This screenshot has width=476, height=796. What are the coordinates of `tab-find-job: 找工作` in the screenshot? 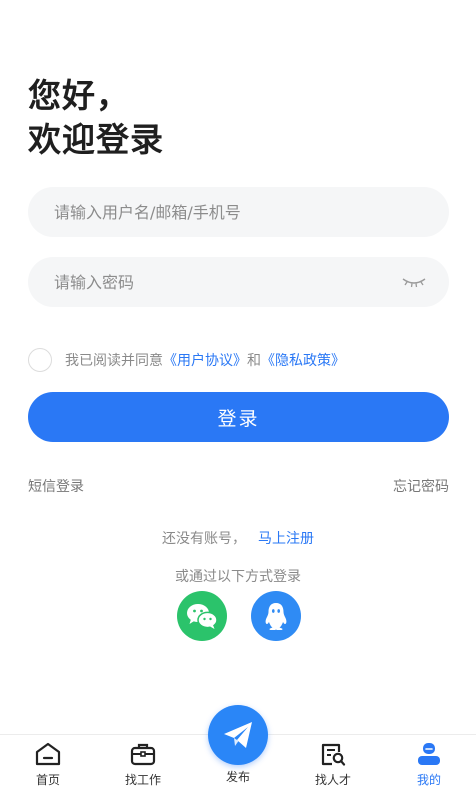 It's located at (143, 764).